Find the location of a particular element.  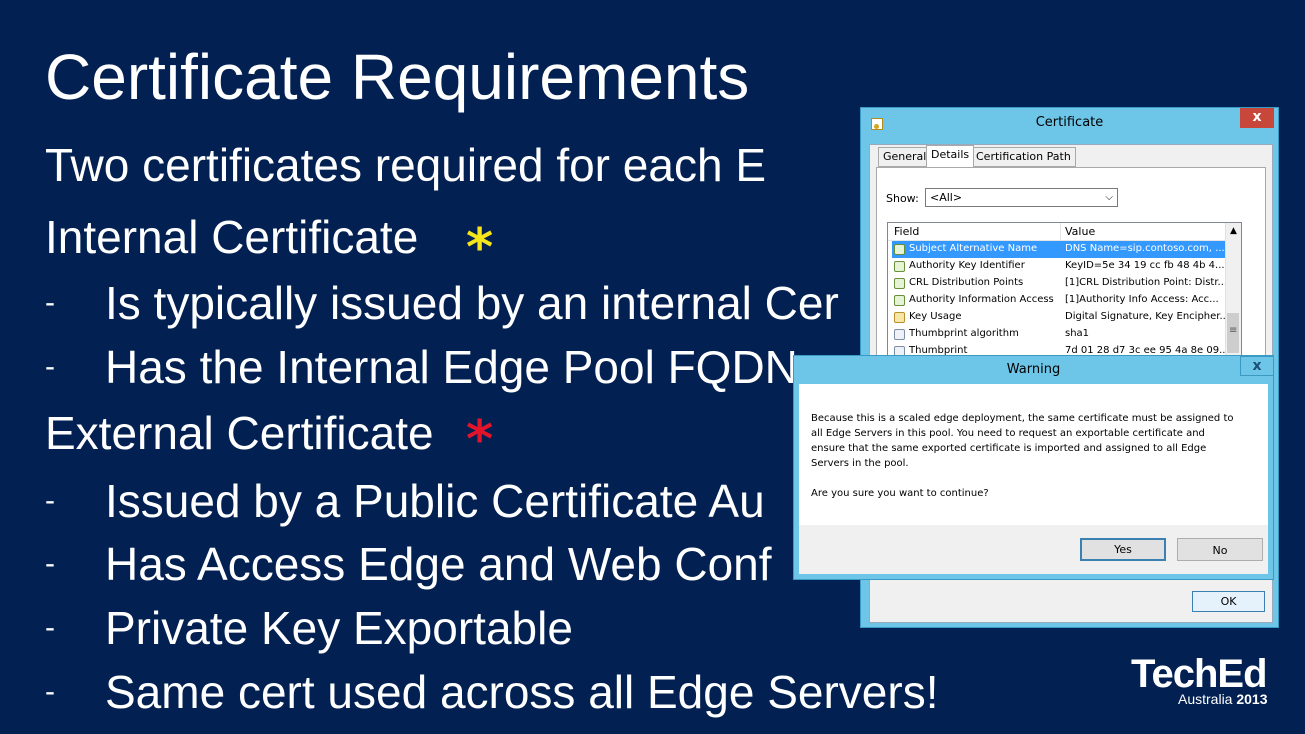

chevron-down-icon: ⌵ is located at coordinates (1109, 197).